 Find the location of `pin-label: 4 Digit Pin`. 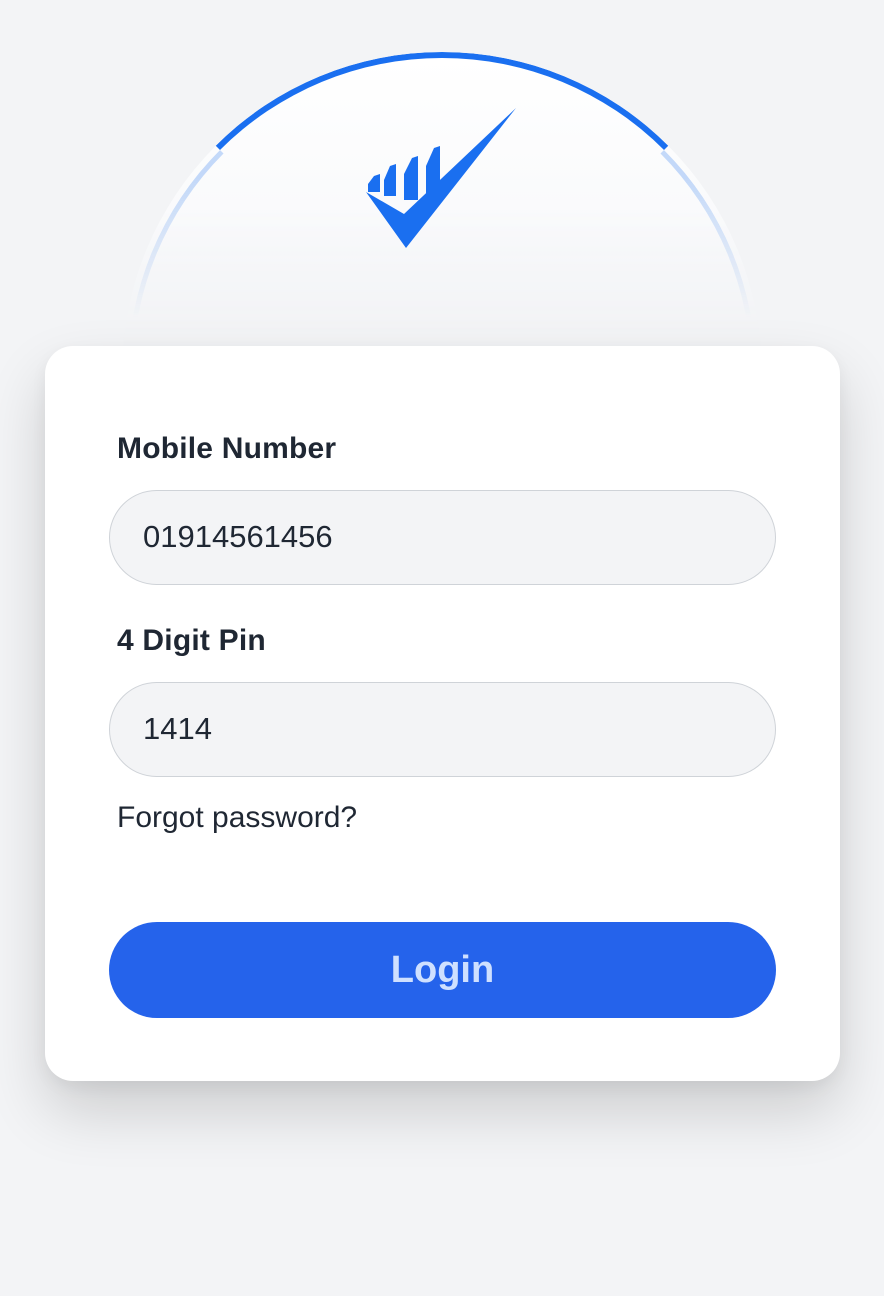

pin-label: 4 Digit Pin is located at coordinates (191, 640).